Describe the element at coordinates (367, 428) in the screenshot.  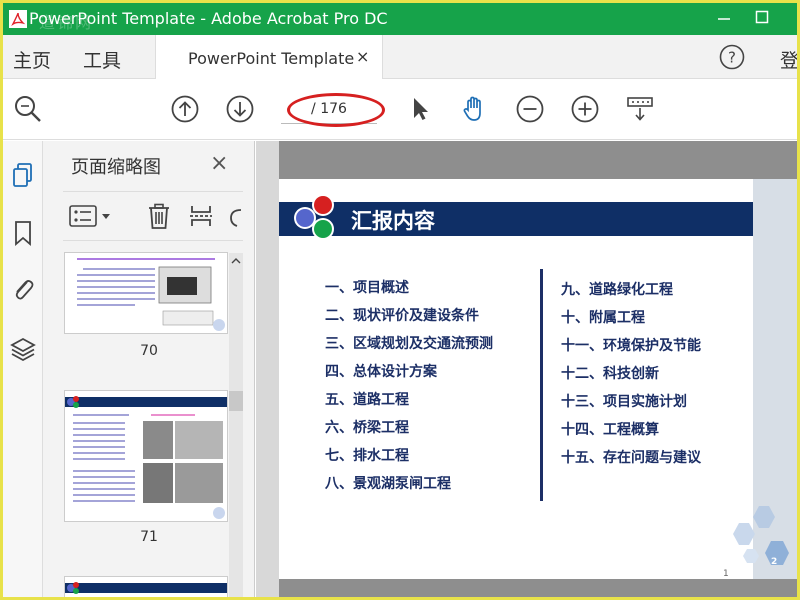
I see `toc-item: 六、桥梁工程` at that location.